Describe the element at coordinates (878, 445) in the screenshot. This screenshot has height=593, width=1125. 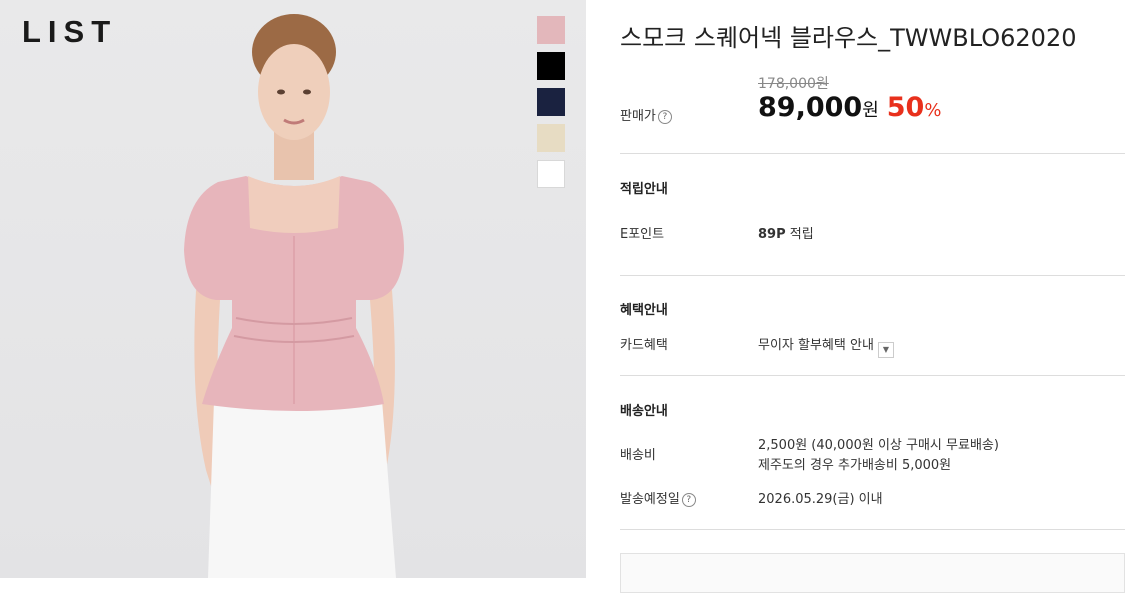
I see `shipping-fee-line1: 2,500원 (40,000원 이상 구매시 무료배송)` at that location.